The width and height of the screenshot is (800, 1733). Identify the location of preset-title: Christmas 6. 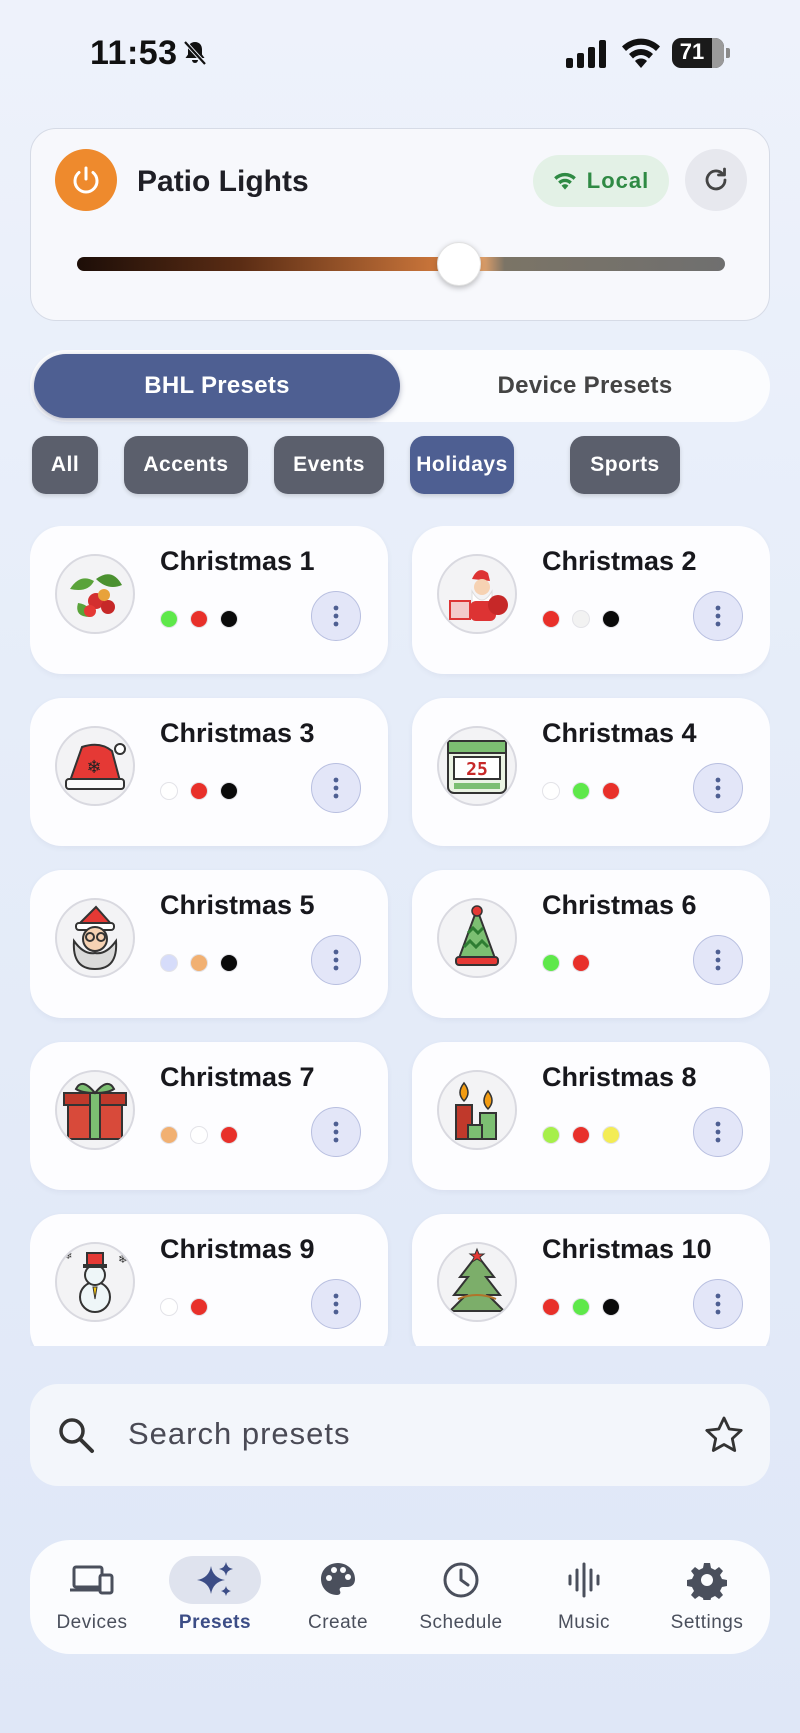
(619, 905).